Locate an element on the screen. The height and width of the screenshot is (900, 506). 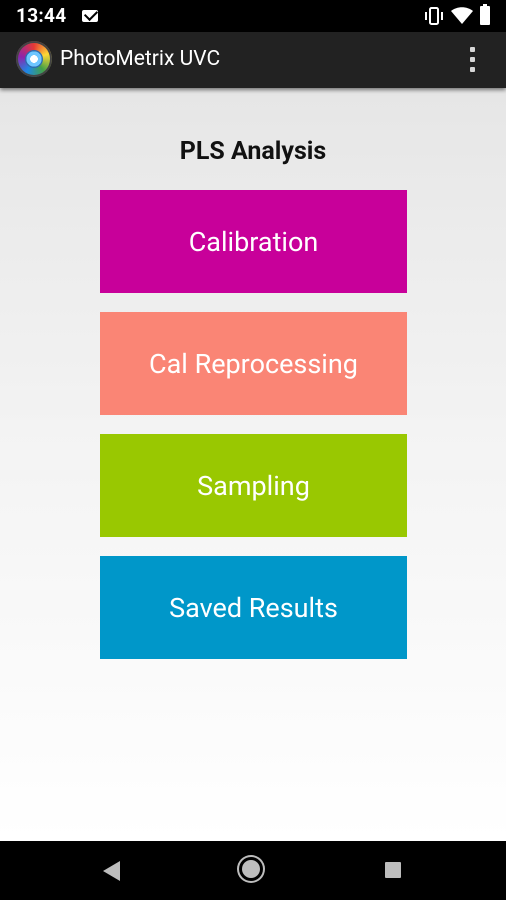
vibrate-icon is located at coordinates (434, 16).